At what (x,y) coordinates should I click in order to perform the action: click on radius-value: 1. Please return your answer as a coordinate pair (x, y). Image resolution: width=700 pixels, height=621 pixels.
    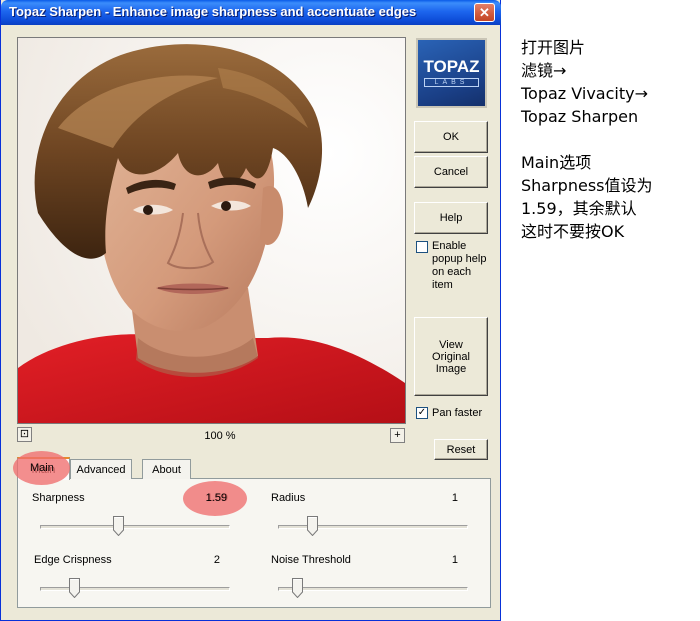
    Looking at the image, I should click on (454, 498).